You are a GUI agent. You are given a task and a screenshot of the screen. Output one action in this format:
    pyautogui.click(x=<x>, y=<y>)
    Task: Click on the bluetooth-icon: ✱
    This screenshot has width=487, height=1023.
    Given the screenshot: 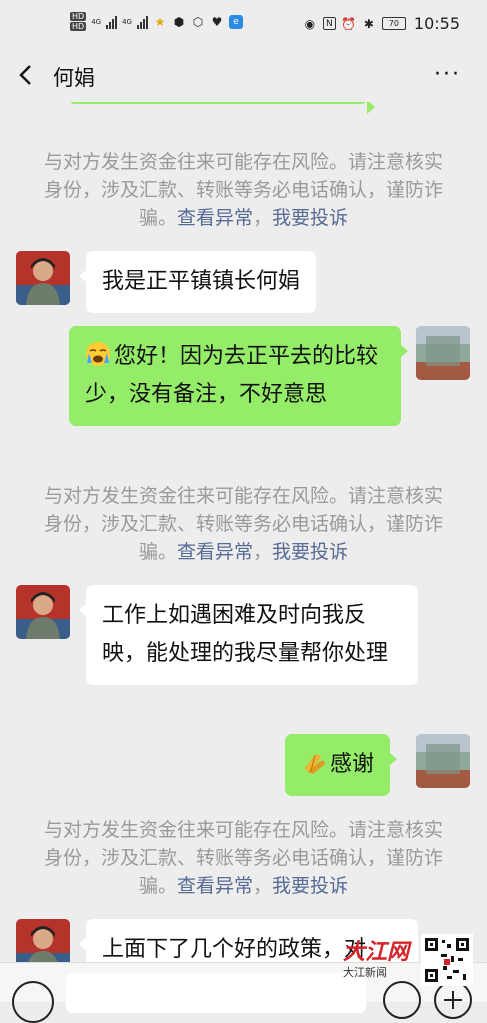 What is the action you would take?
    pyautogui.click(x=368, y=23)
    